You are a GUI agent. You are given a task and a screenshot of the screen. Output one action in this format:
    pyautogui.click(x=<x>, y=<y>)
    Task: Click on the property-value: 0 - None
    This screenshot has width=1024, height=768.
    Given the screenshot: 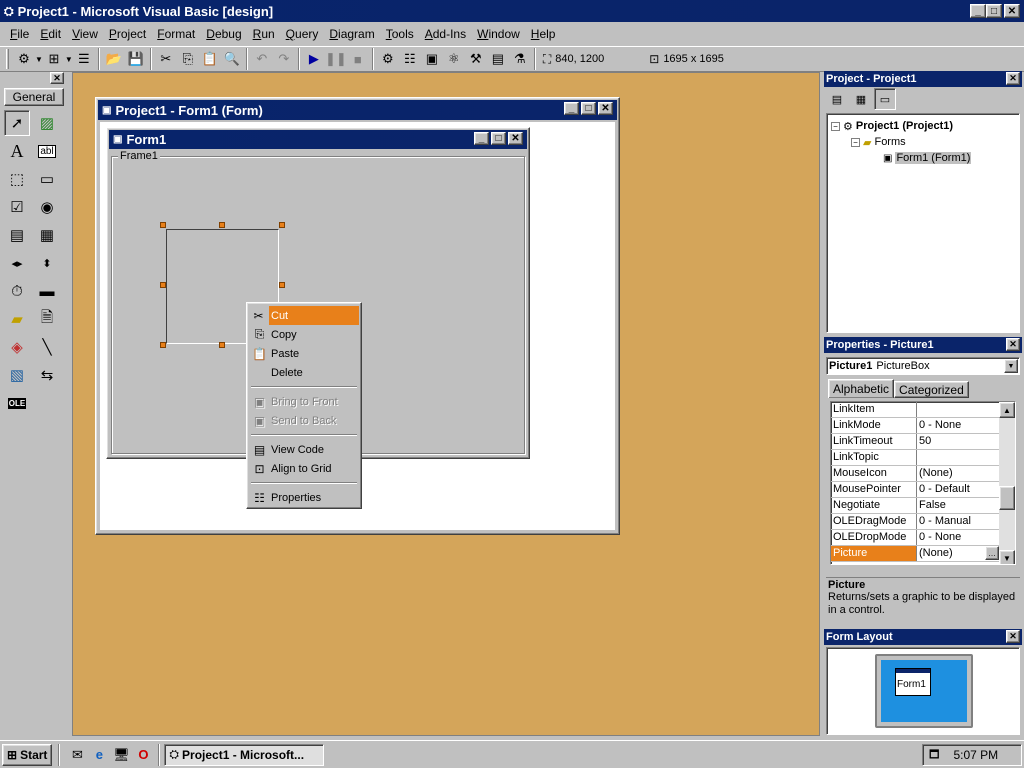 What is the action you would take?
    pyautogui.click(x=958, y=425)
    